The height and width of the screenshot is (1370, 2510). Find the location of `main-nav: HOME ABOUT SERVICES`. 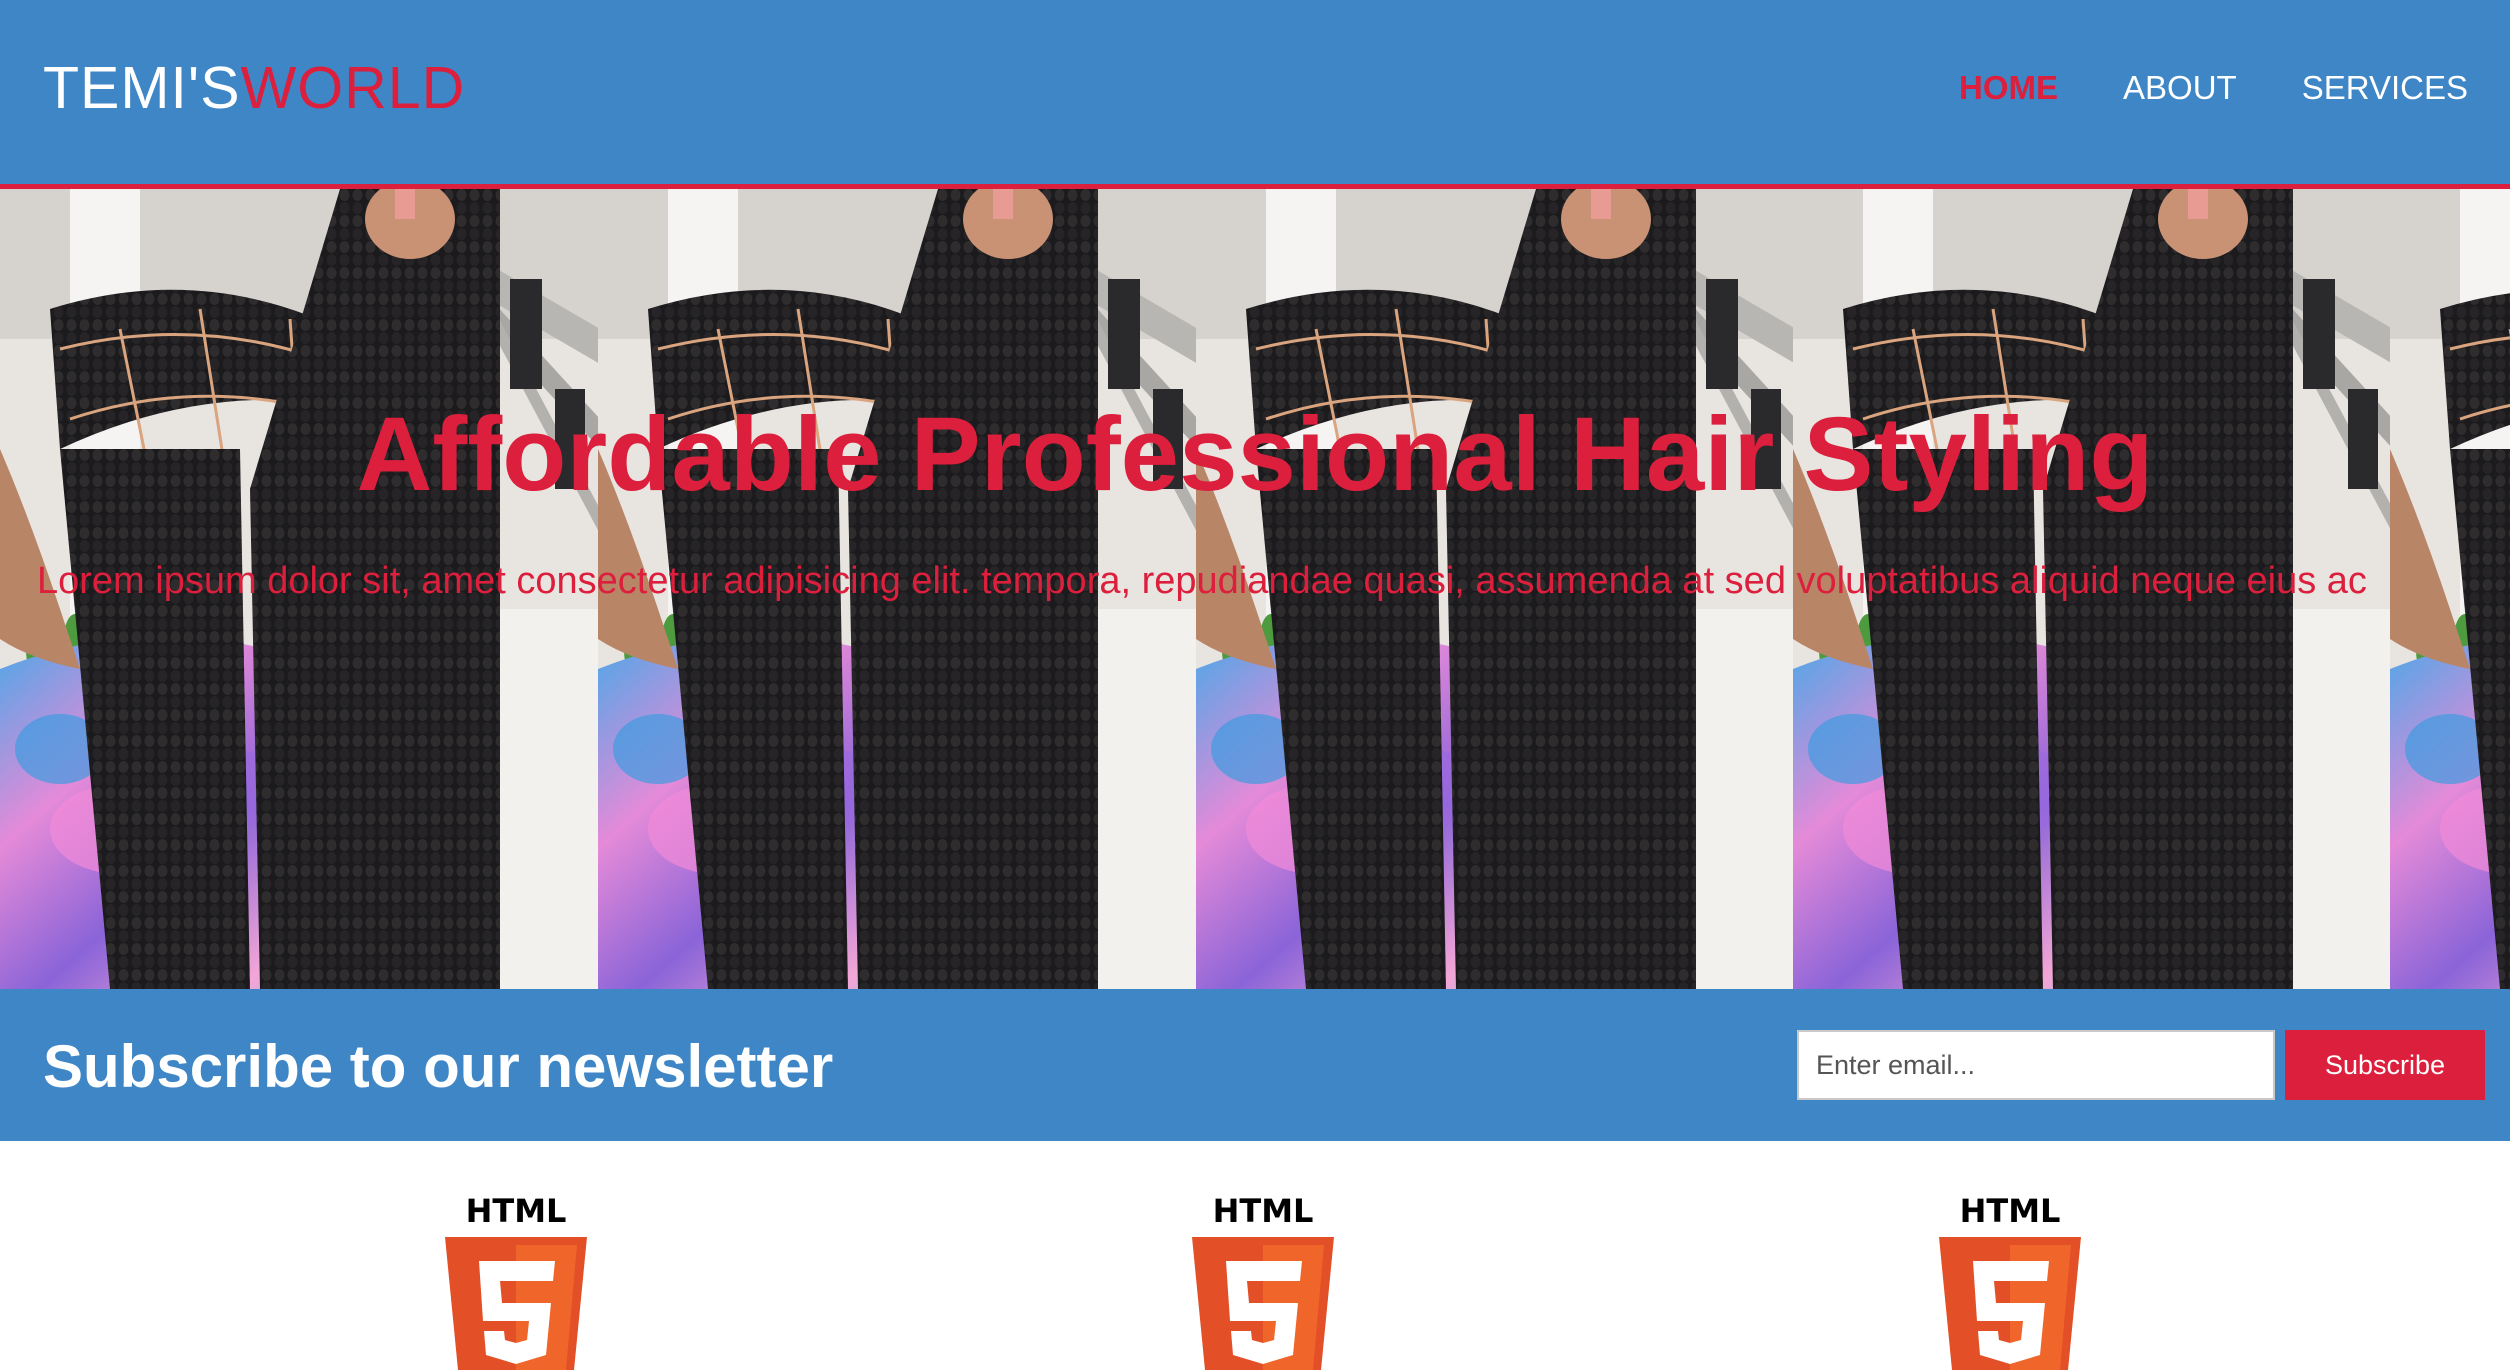

main-nav: HOME ABOUT SERVICES is located at coordinates (2181, 88).